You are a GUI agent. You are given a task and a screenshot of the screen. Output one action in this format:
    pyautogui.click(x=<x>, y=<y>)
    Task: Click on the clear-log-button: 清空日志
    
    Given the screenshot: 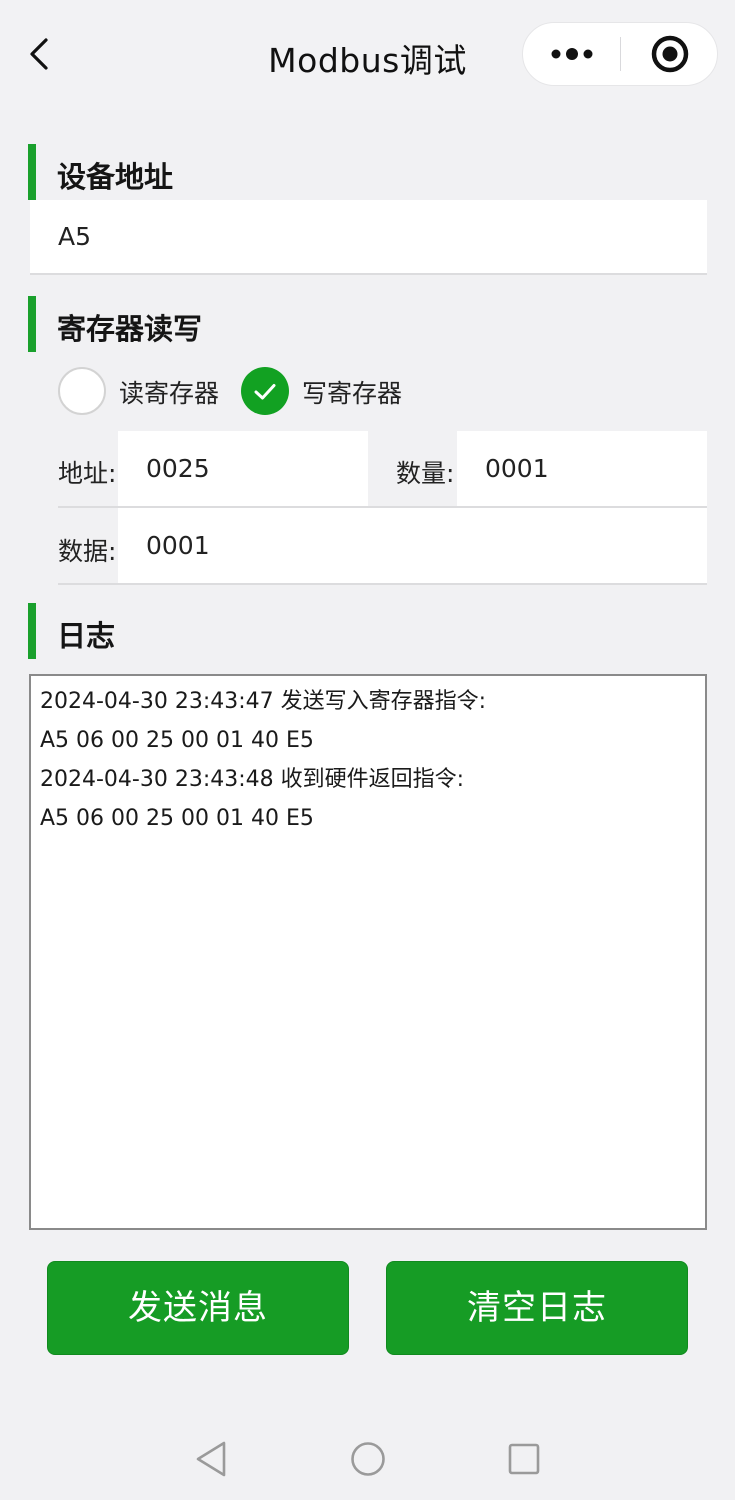 What is the action you would take?
    pyautogui.click(x=537, y=1308)
    